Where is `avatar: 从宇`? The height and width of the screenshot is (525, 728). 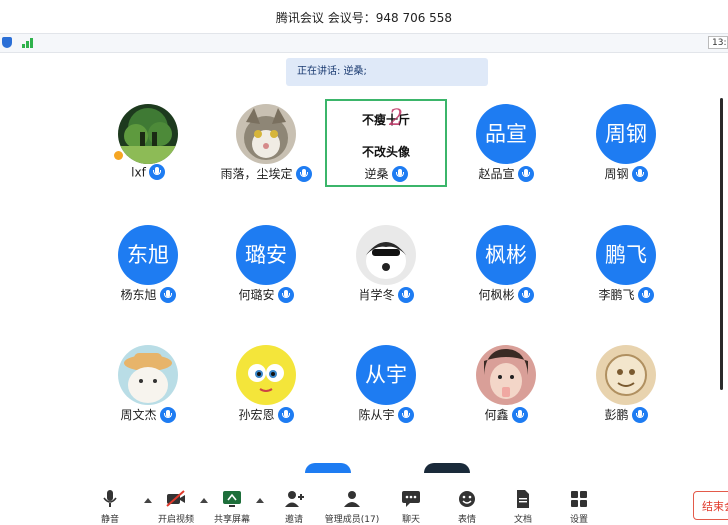
avatar: 从宇 is located at coordinates (386, 375).